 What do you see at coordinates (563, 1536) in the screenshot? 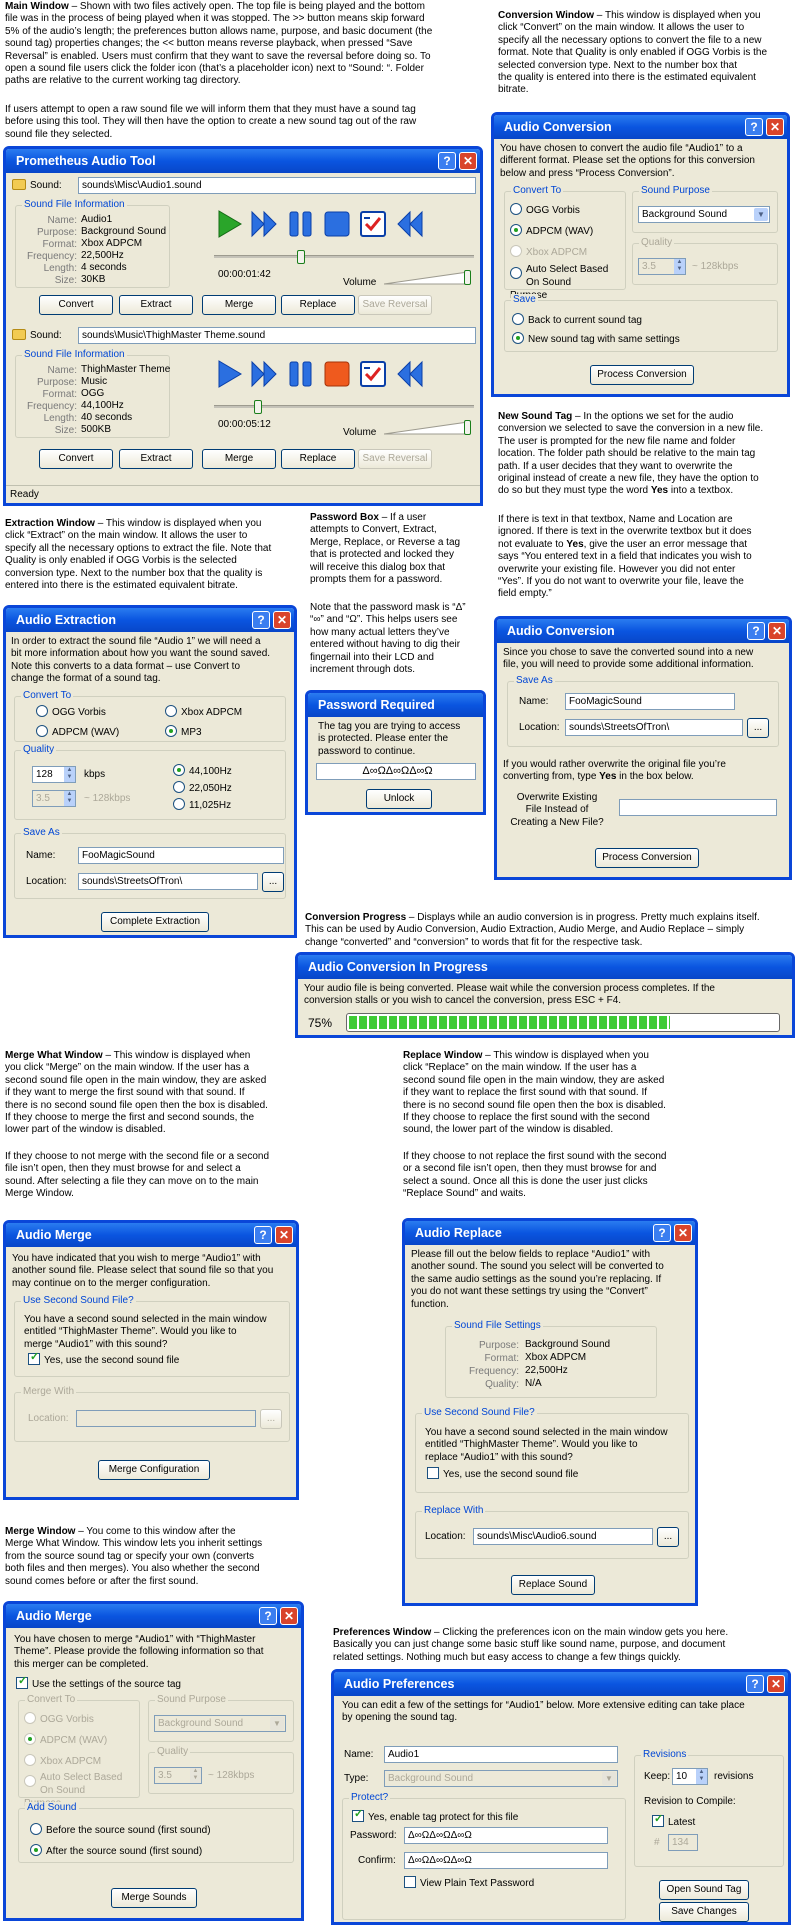
I see `location-field: sounds\Misc\Audio6.sound` at bounding box center [563, 1536].